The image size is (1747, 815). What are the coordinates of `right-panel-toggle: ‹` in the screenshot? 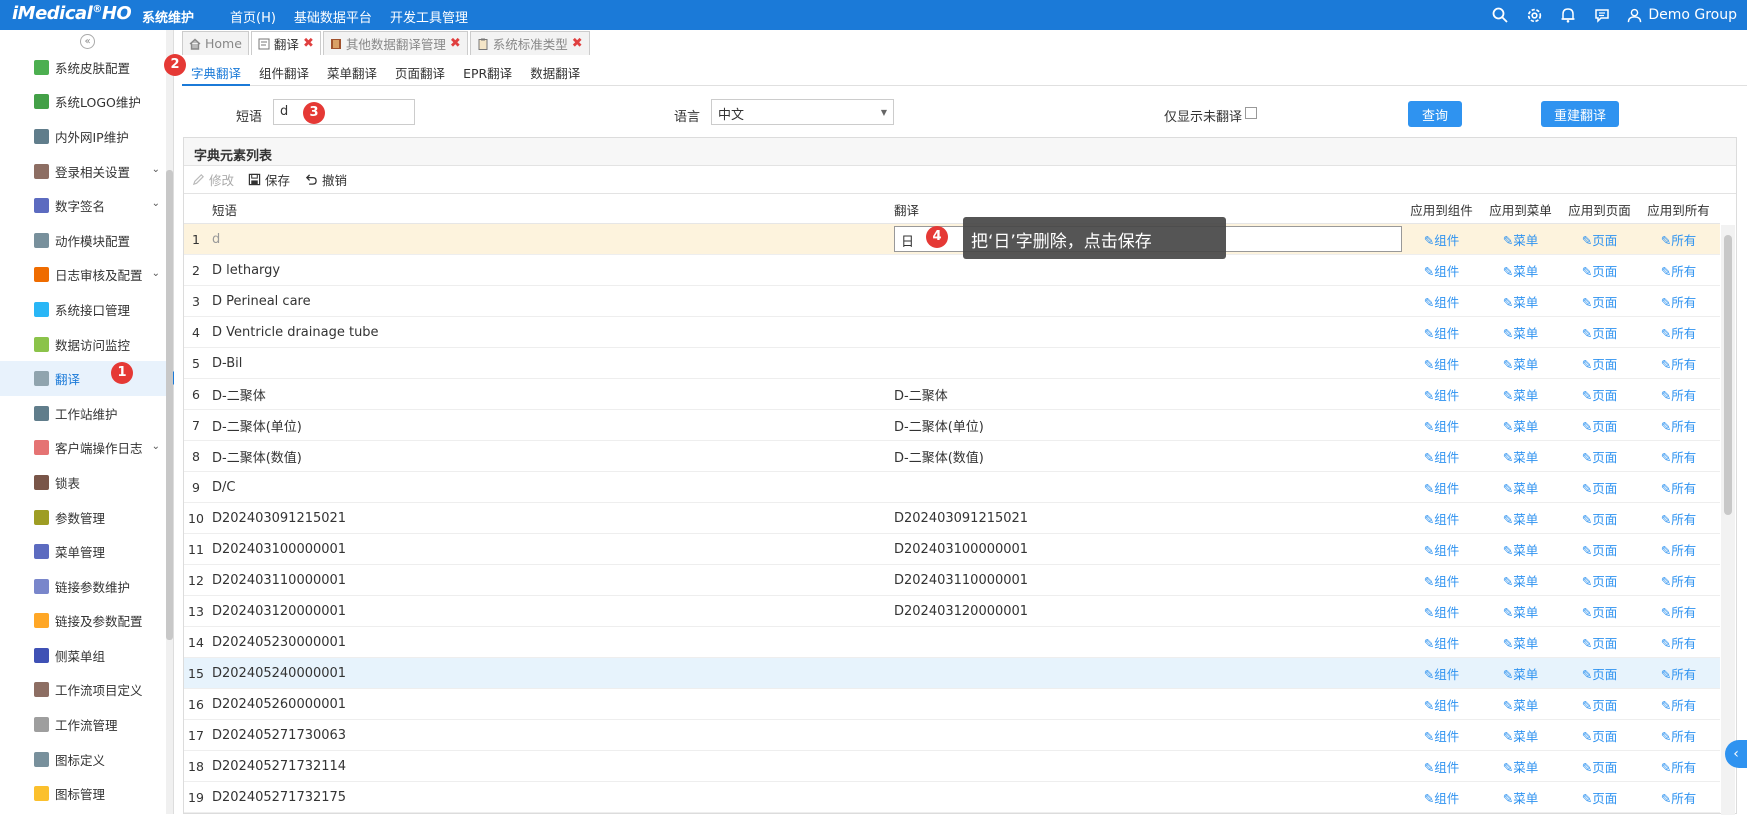 It's located at (1736, 754).